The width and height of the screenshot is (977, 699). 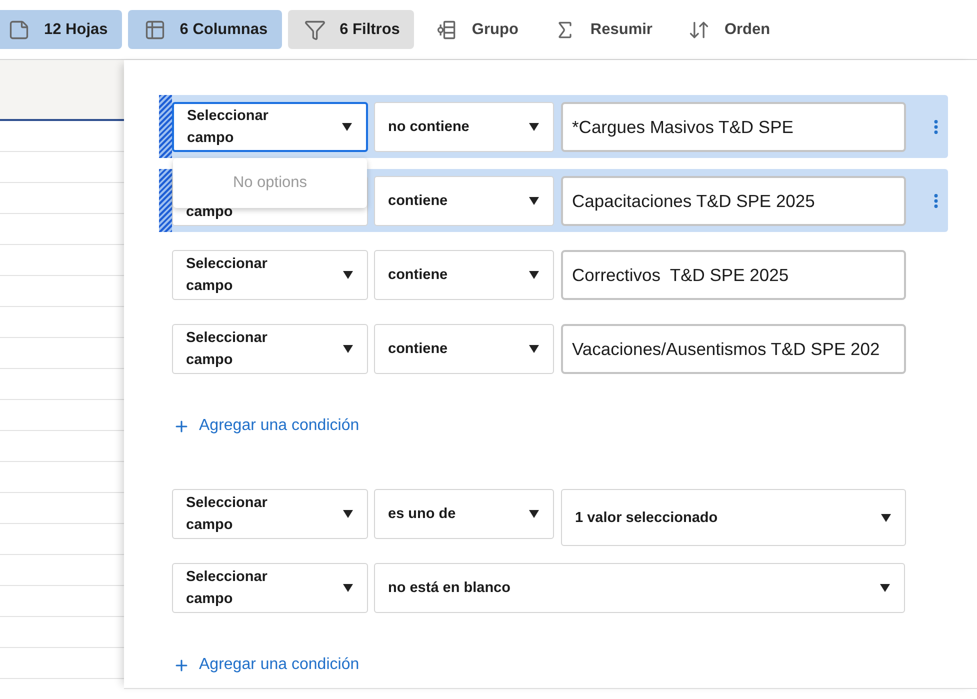 I want to click on sheet-icon, so click(x=19, y=29).